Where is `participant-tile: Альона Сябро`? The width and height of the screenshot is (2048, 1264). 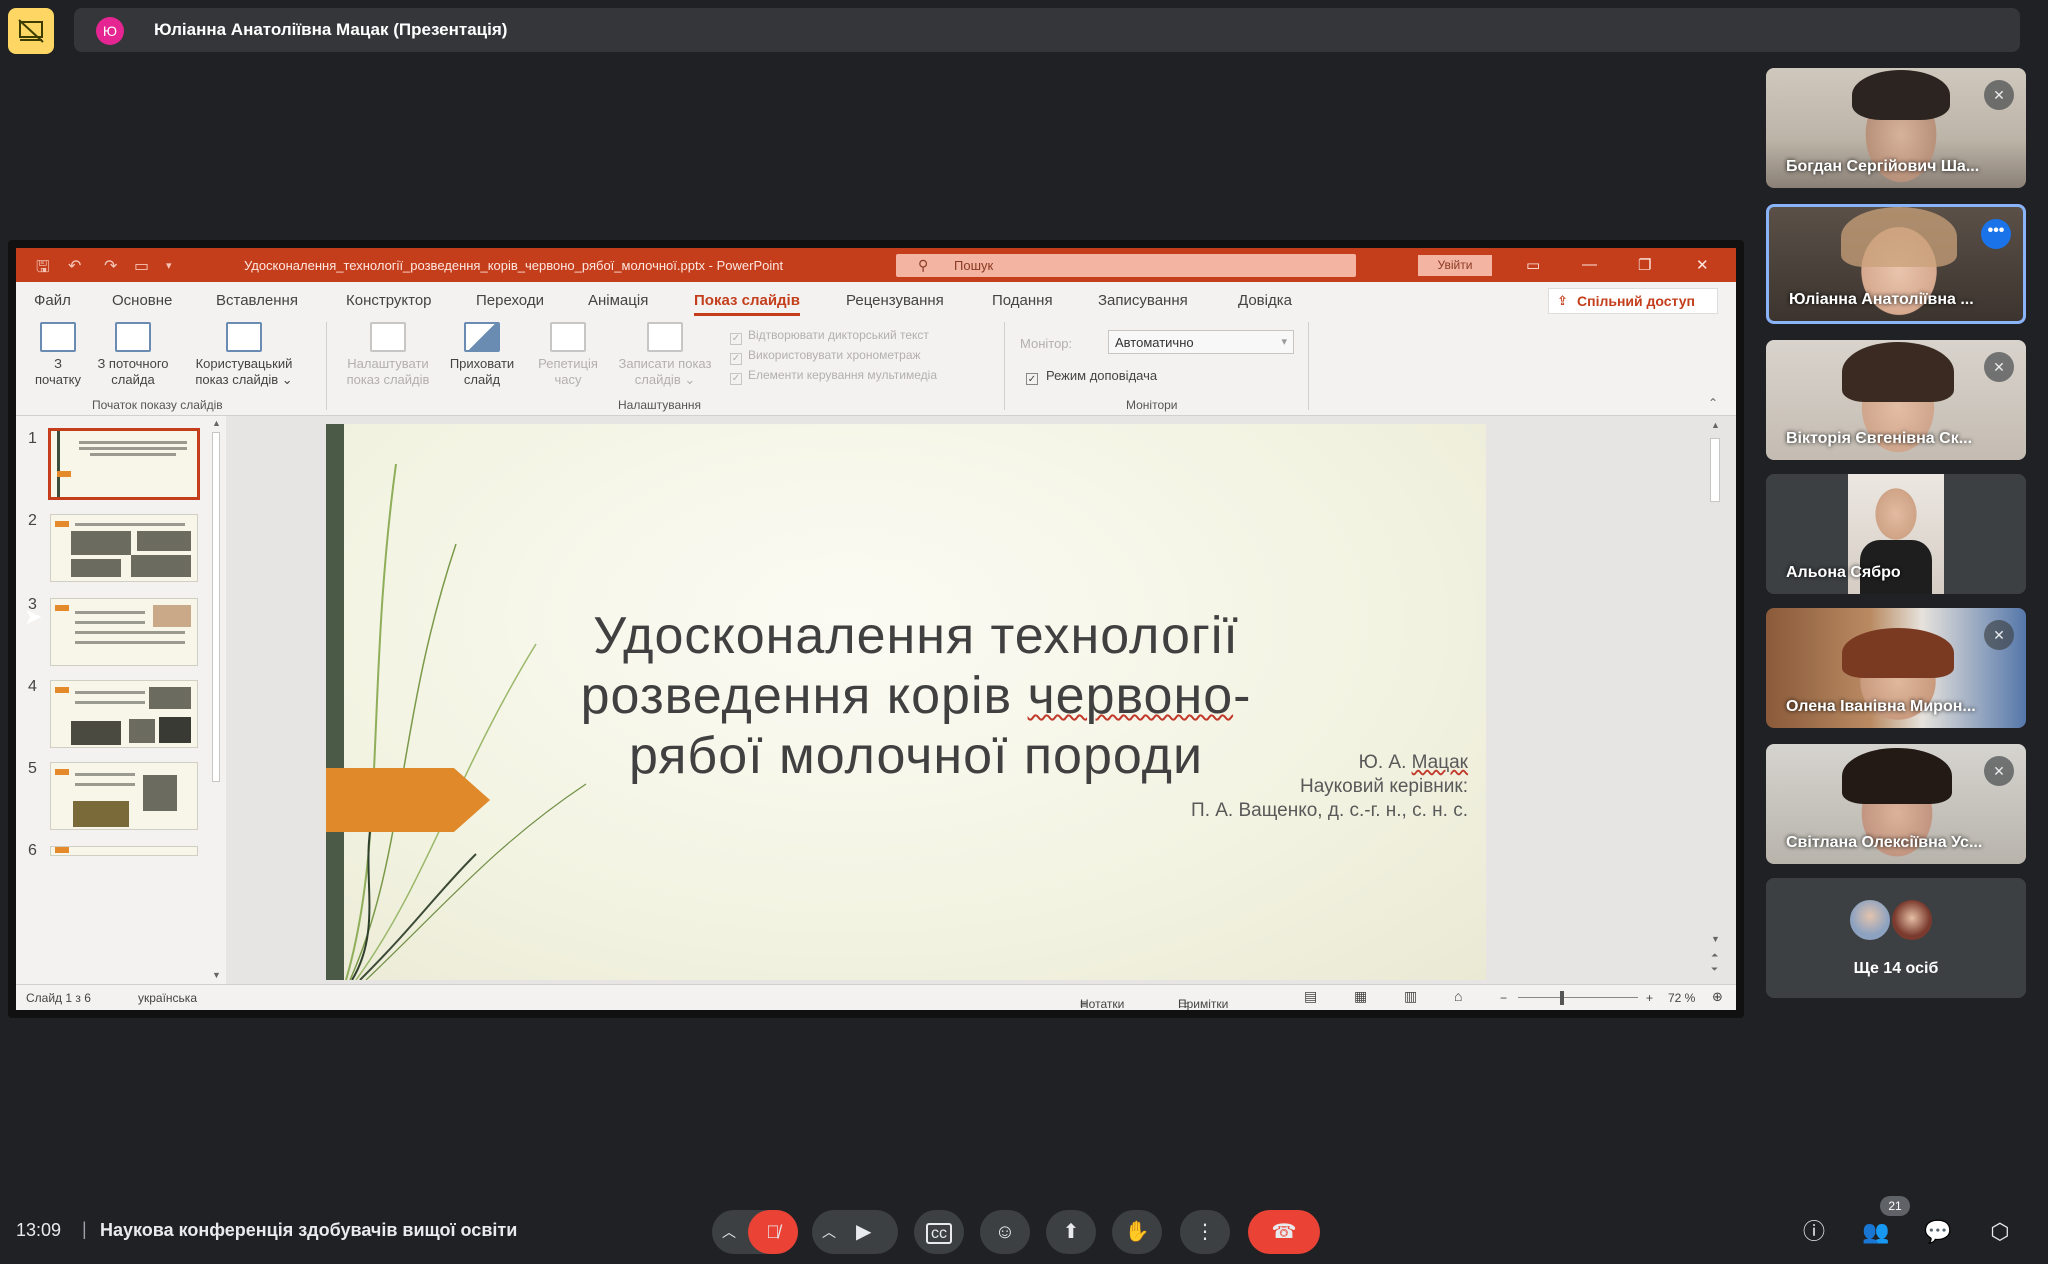 participant-tile: Альона Сябро is located at coordinates (1896, 534).